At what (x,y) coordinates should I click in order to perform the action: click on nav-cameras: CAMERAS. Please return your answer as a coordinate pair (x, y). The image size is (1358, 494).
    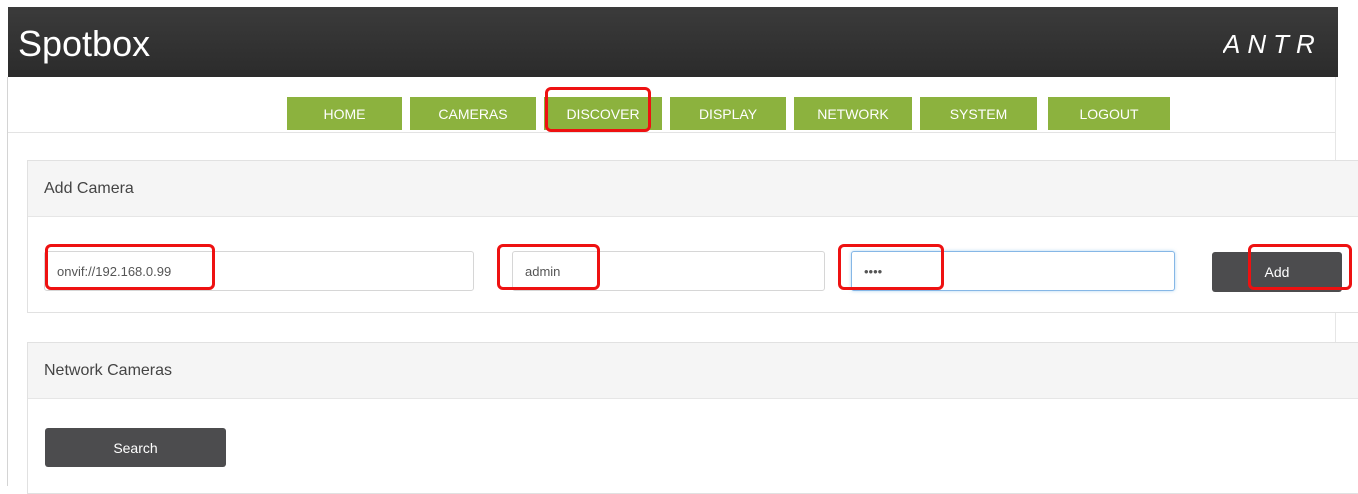
    Looking at the image, I should click on (473, 113).